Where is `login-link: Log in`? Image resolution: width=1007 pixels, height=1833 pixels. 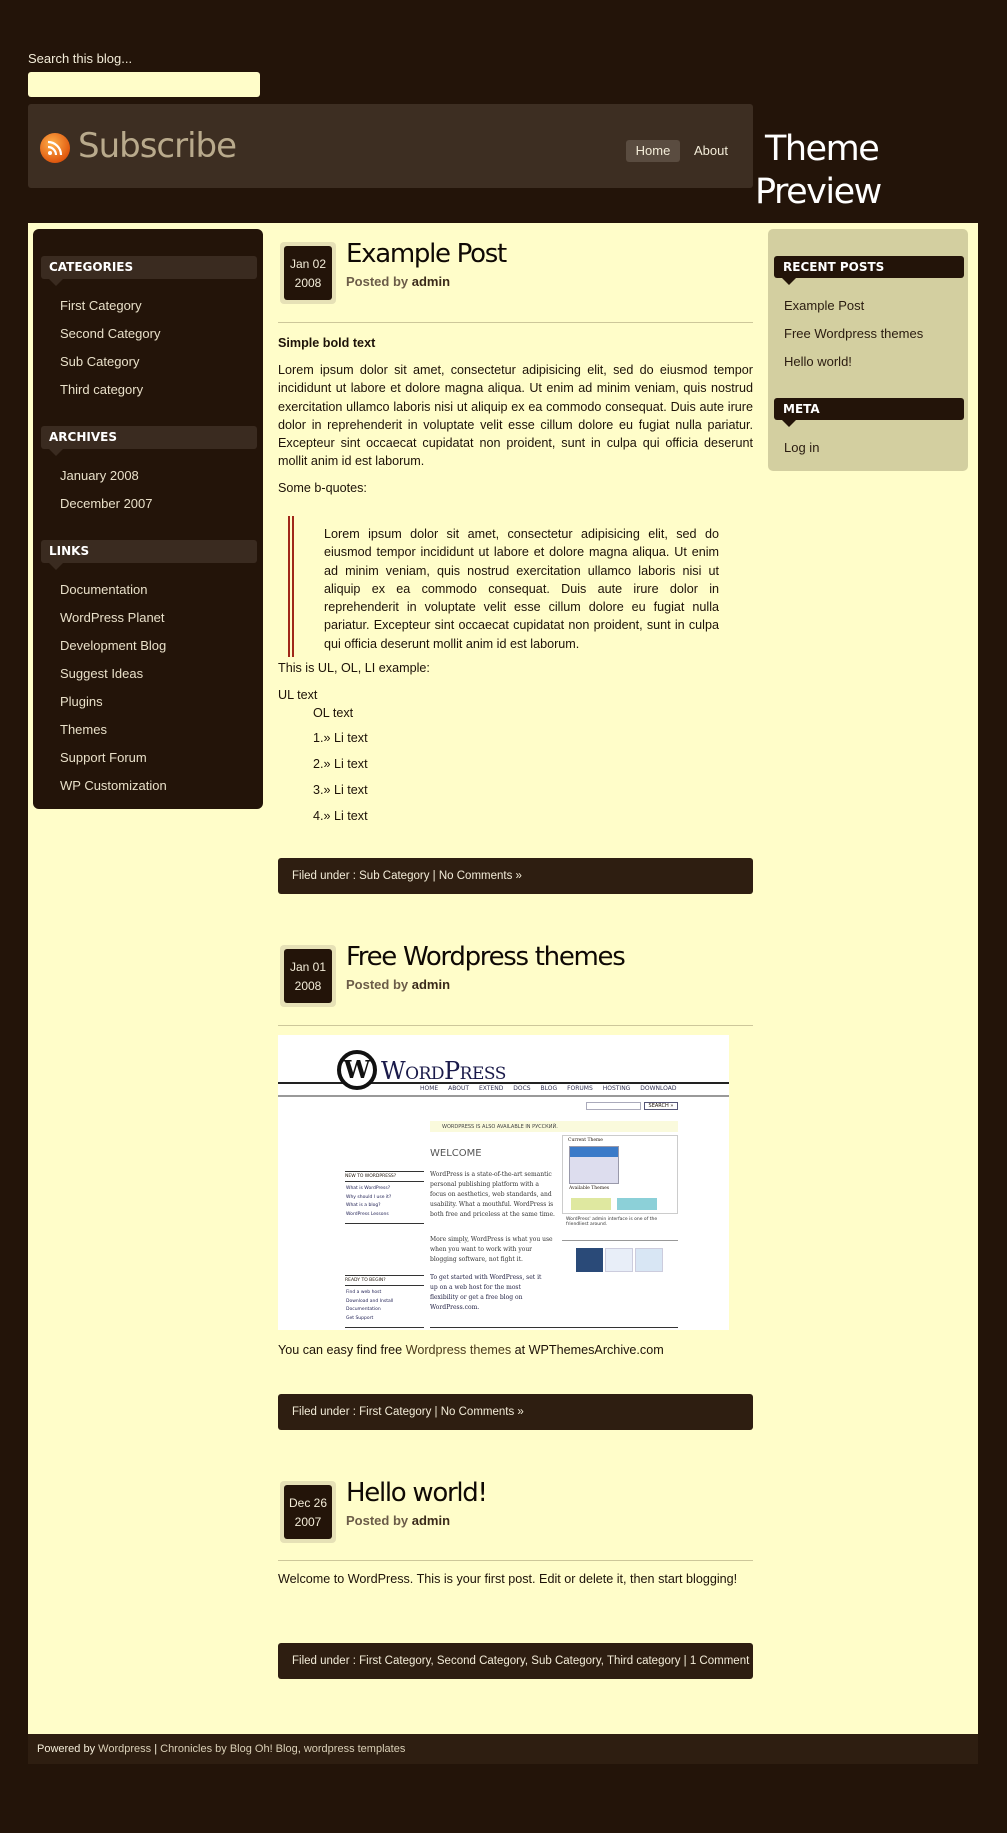
login-link: Log in is located at coordinates (801, 447).